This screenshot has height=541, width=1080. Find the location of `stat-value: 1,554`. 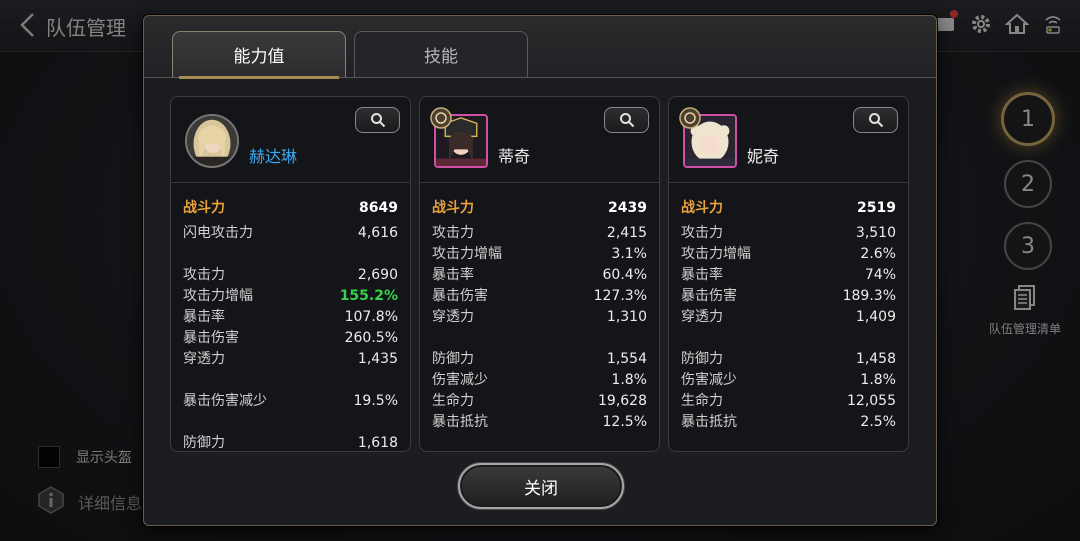

stat-value: 1,554 is located at coordinates (626, 359).